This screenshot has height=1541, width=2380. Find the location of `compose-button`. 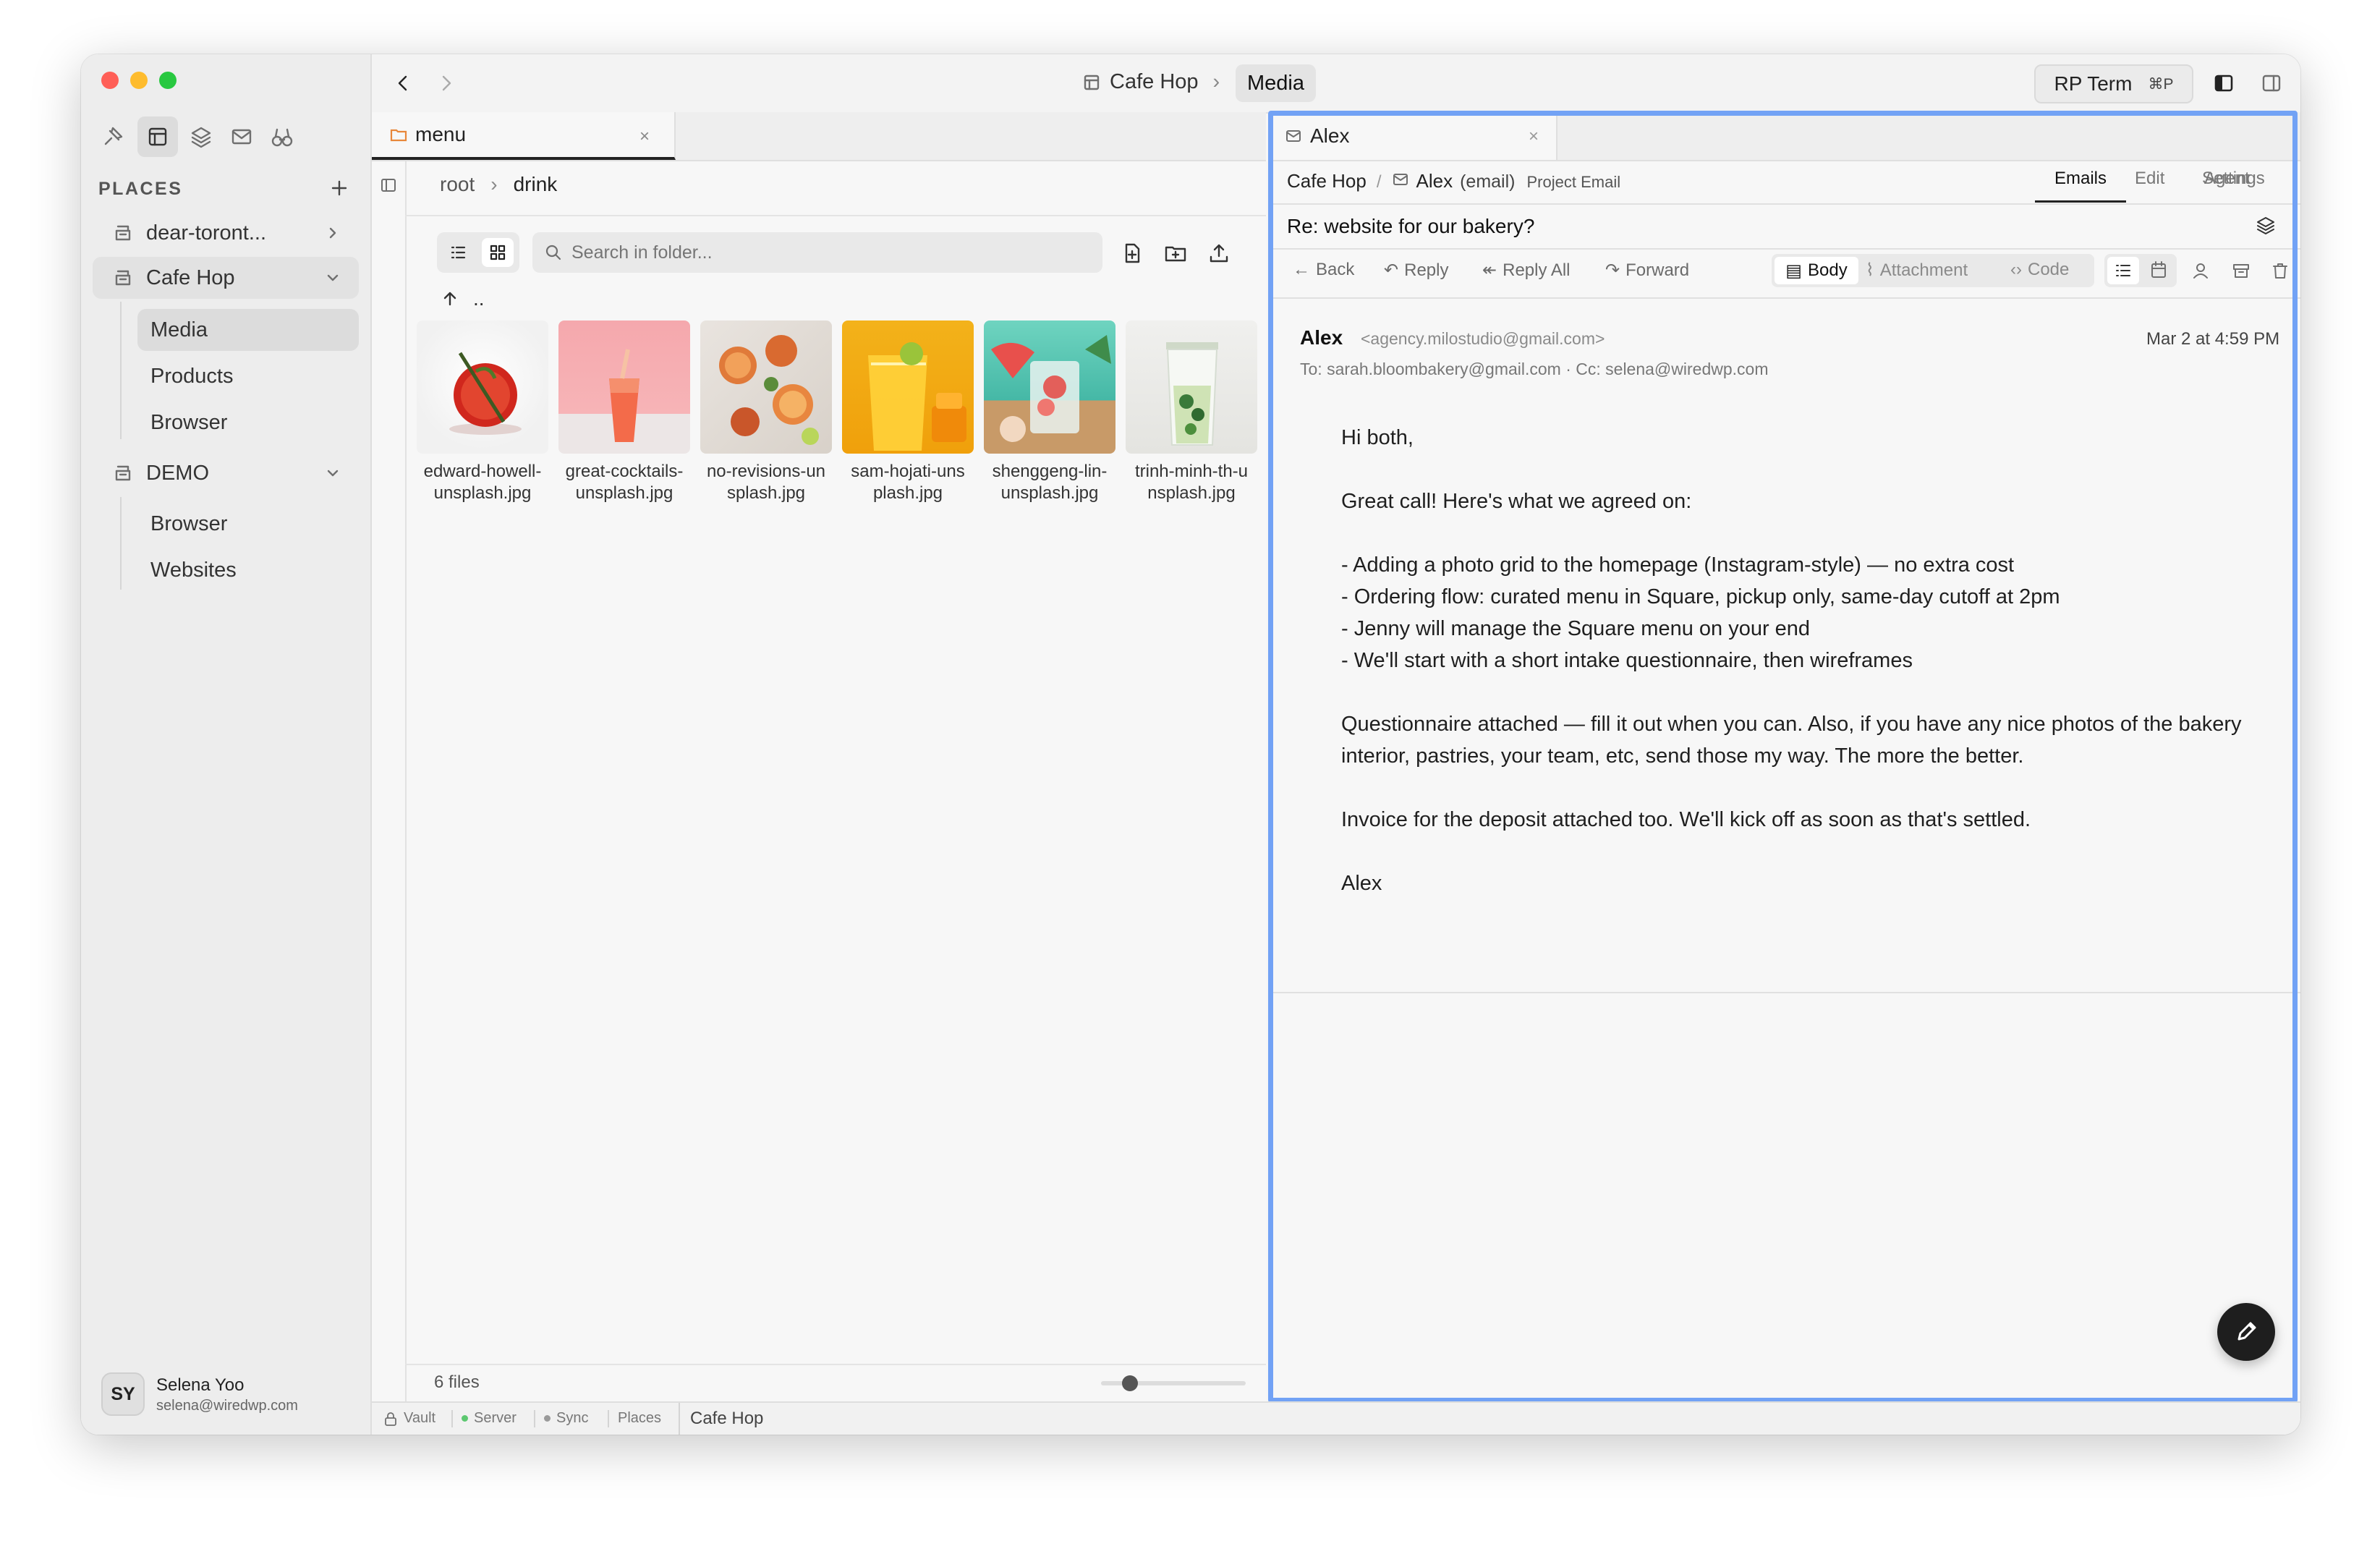

compose-button is located at coordinates (2246, 1332).